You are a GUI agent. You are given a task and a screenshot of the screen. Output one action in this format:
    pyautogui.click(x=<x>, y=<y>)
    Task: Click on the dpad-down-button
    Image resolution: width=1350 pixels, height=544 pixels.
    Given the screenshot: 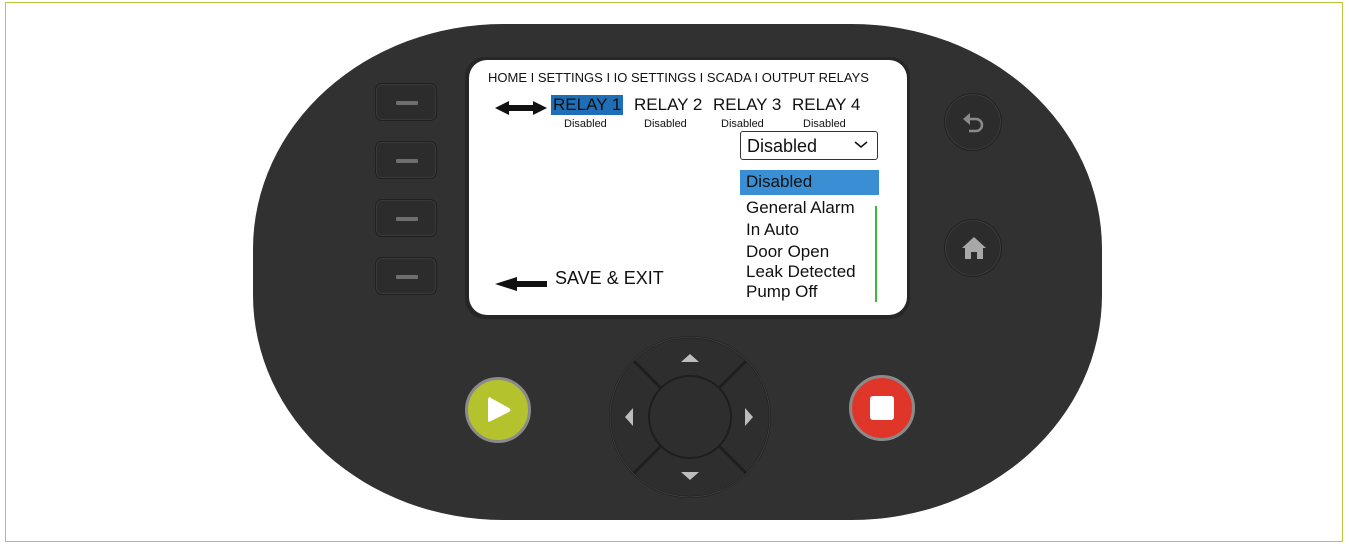 What is the action you would take?
    pyautogui.click(x=690, y=477)
    